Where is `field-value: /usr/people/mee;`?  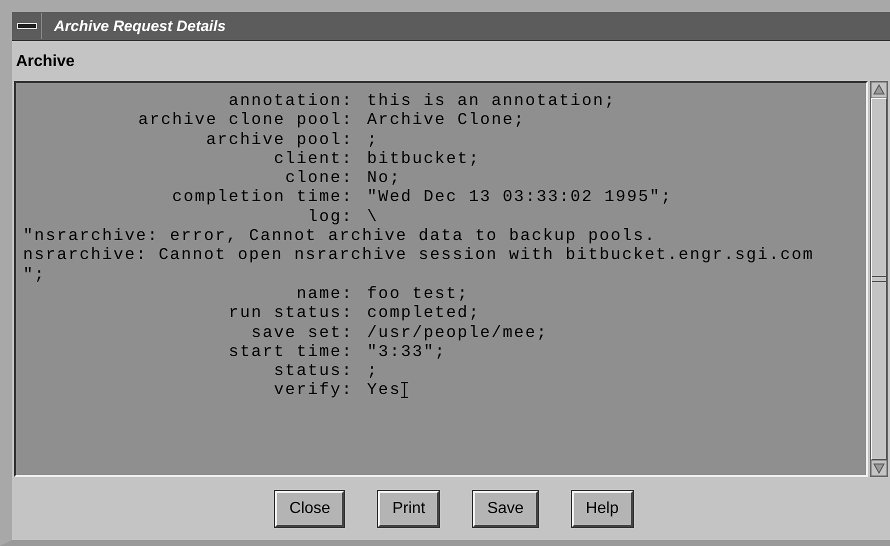 field-value: /usr/people/mee; is located at coordinates (457, 332).